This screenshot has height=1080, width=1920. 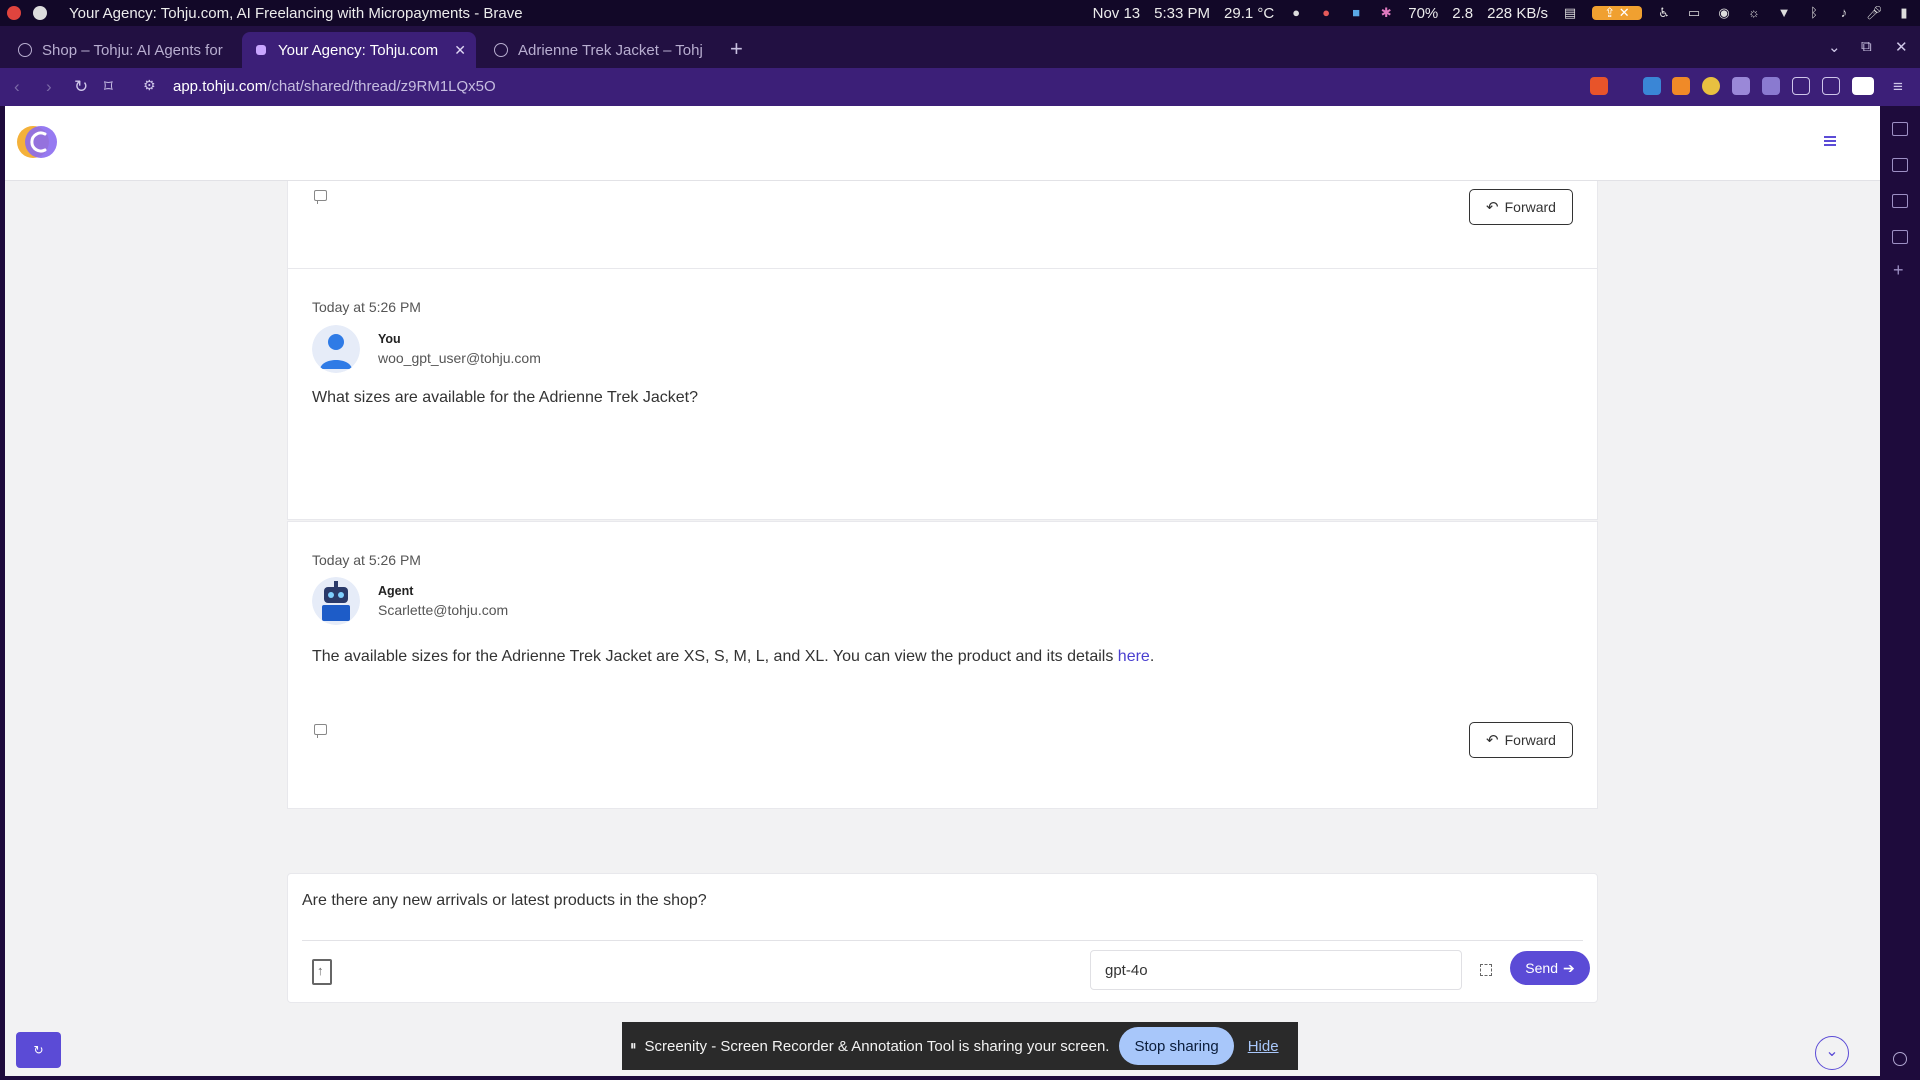 I want to click on weather-text: 29.1 °C, so click(x=1249, y=13).